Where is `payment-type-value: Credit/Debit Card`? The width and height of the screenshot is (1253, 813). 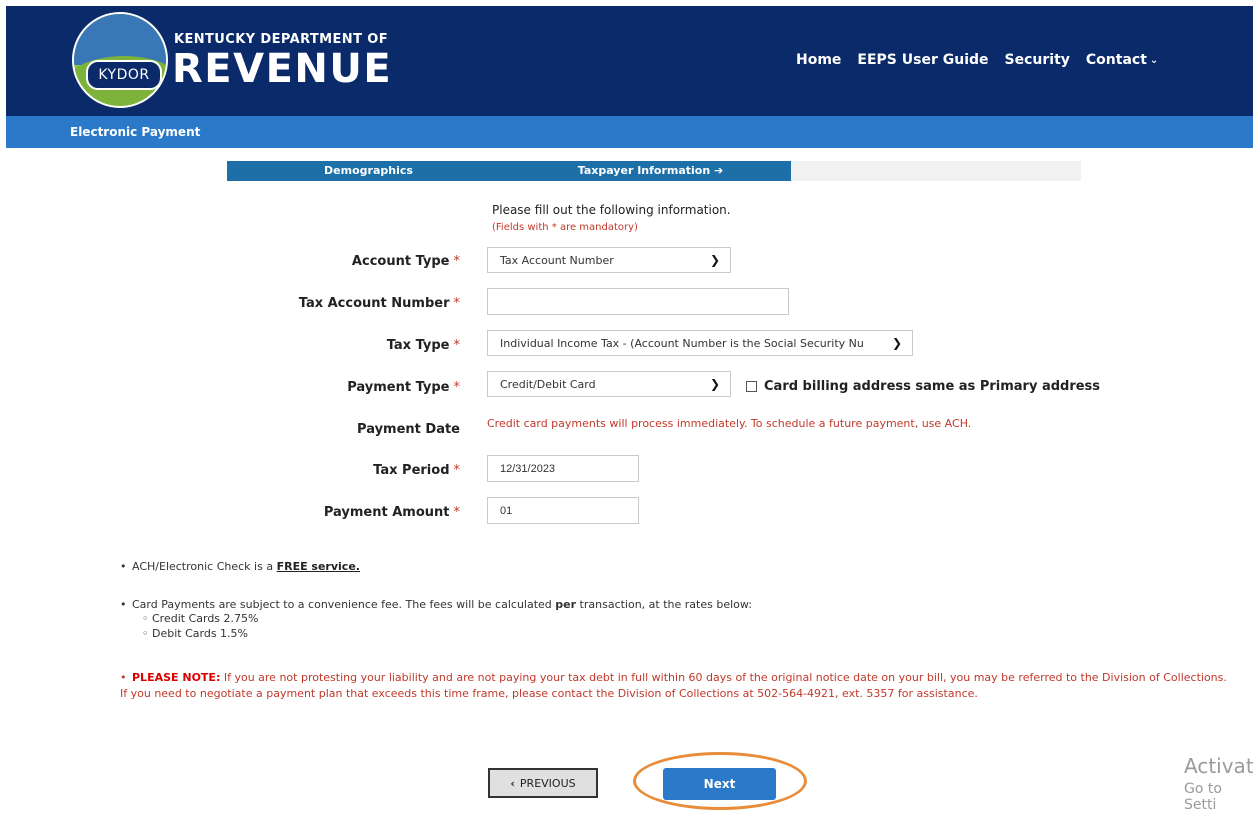
payment-type-value: Credit/Debit Card is located at coordinates (548, 384).